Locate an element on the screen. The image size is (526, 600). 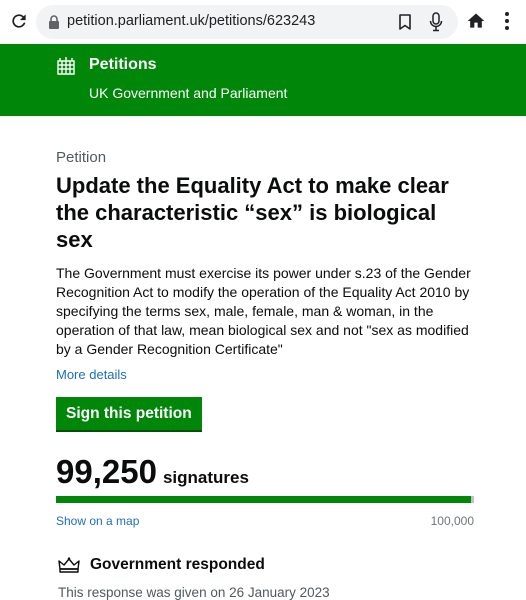
portcullis-icon is located at coordinates (66, 66).